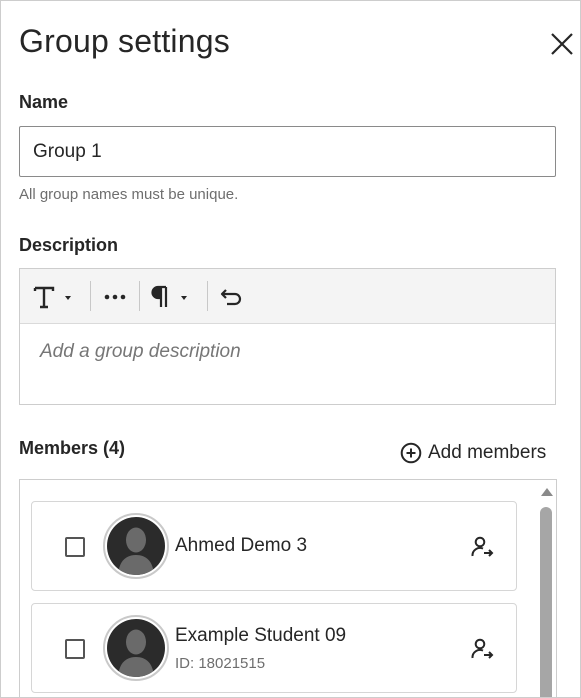  I want to click on add-members-button: Add members, so click(473, 453).